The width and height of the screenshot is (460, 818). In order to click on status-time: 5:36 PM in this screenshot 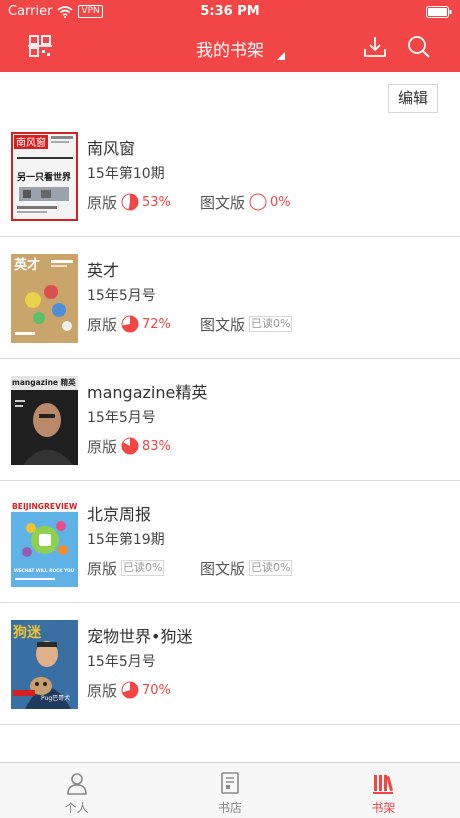, I will do `click(230, 11)`.